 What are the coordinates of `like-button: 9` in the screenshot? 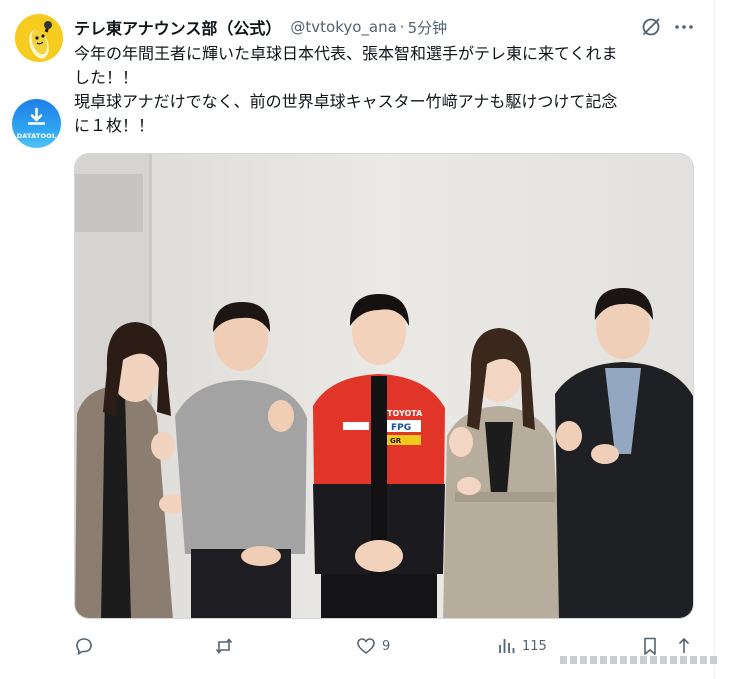 It's located at (373, 646).